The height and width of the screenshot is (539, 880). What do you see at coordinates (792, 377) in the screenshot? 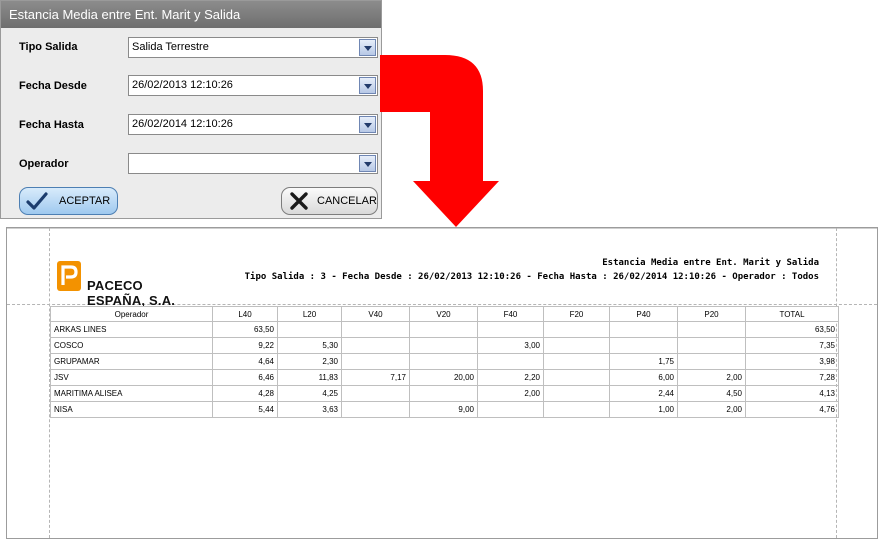
I see `value-cell: 7,28` at bounding box center [792, 377].